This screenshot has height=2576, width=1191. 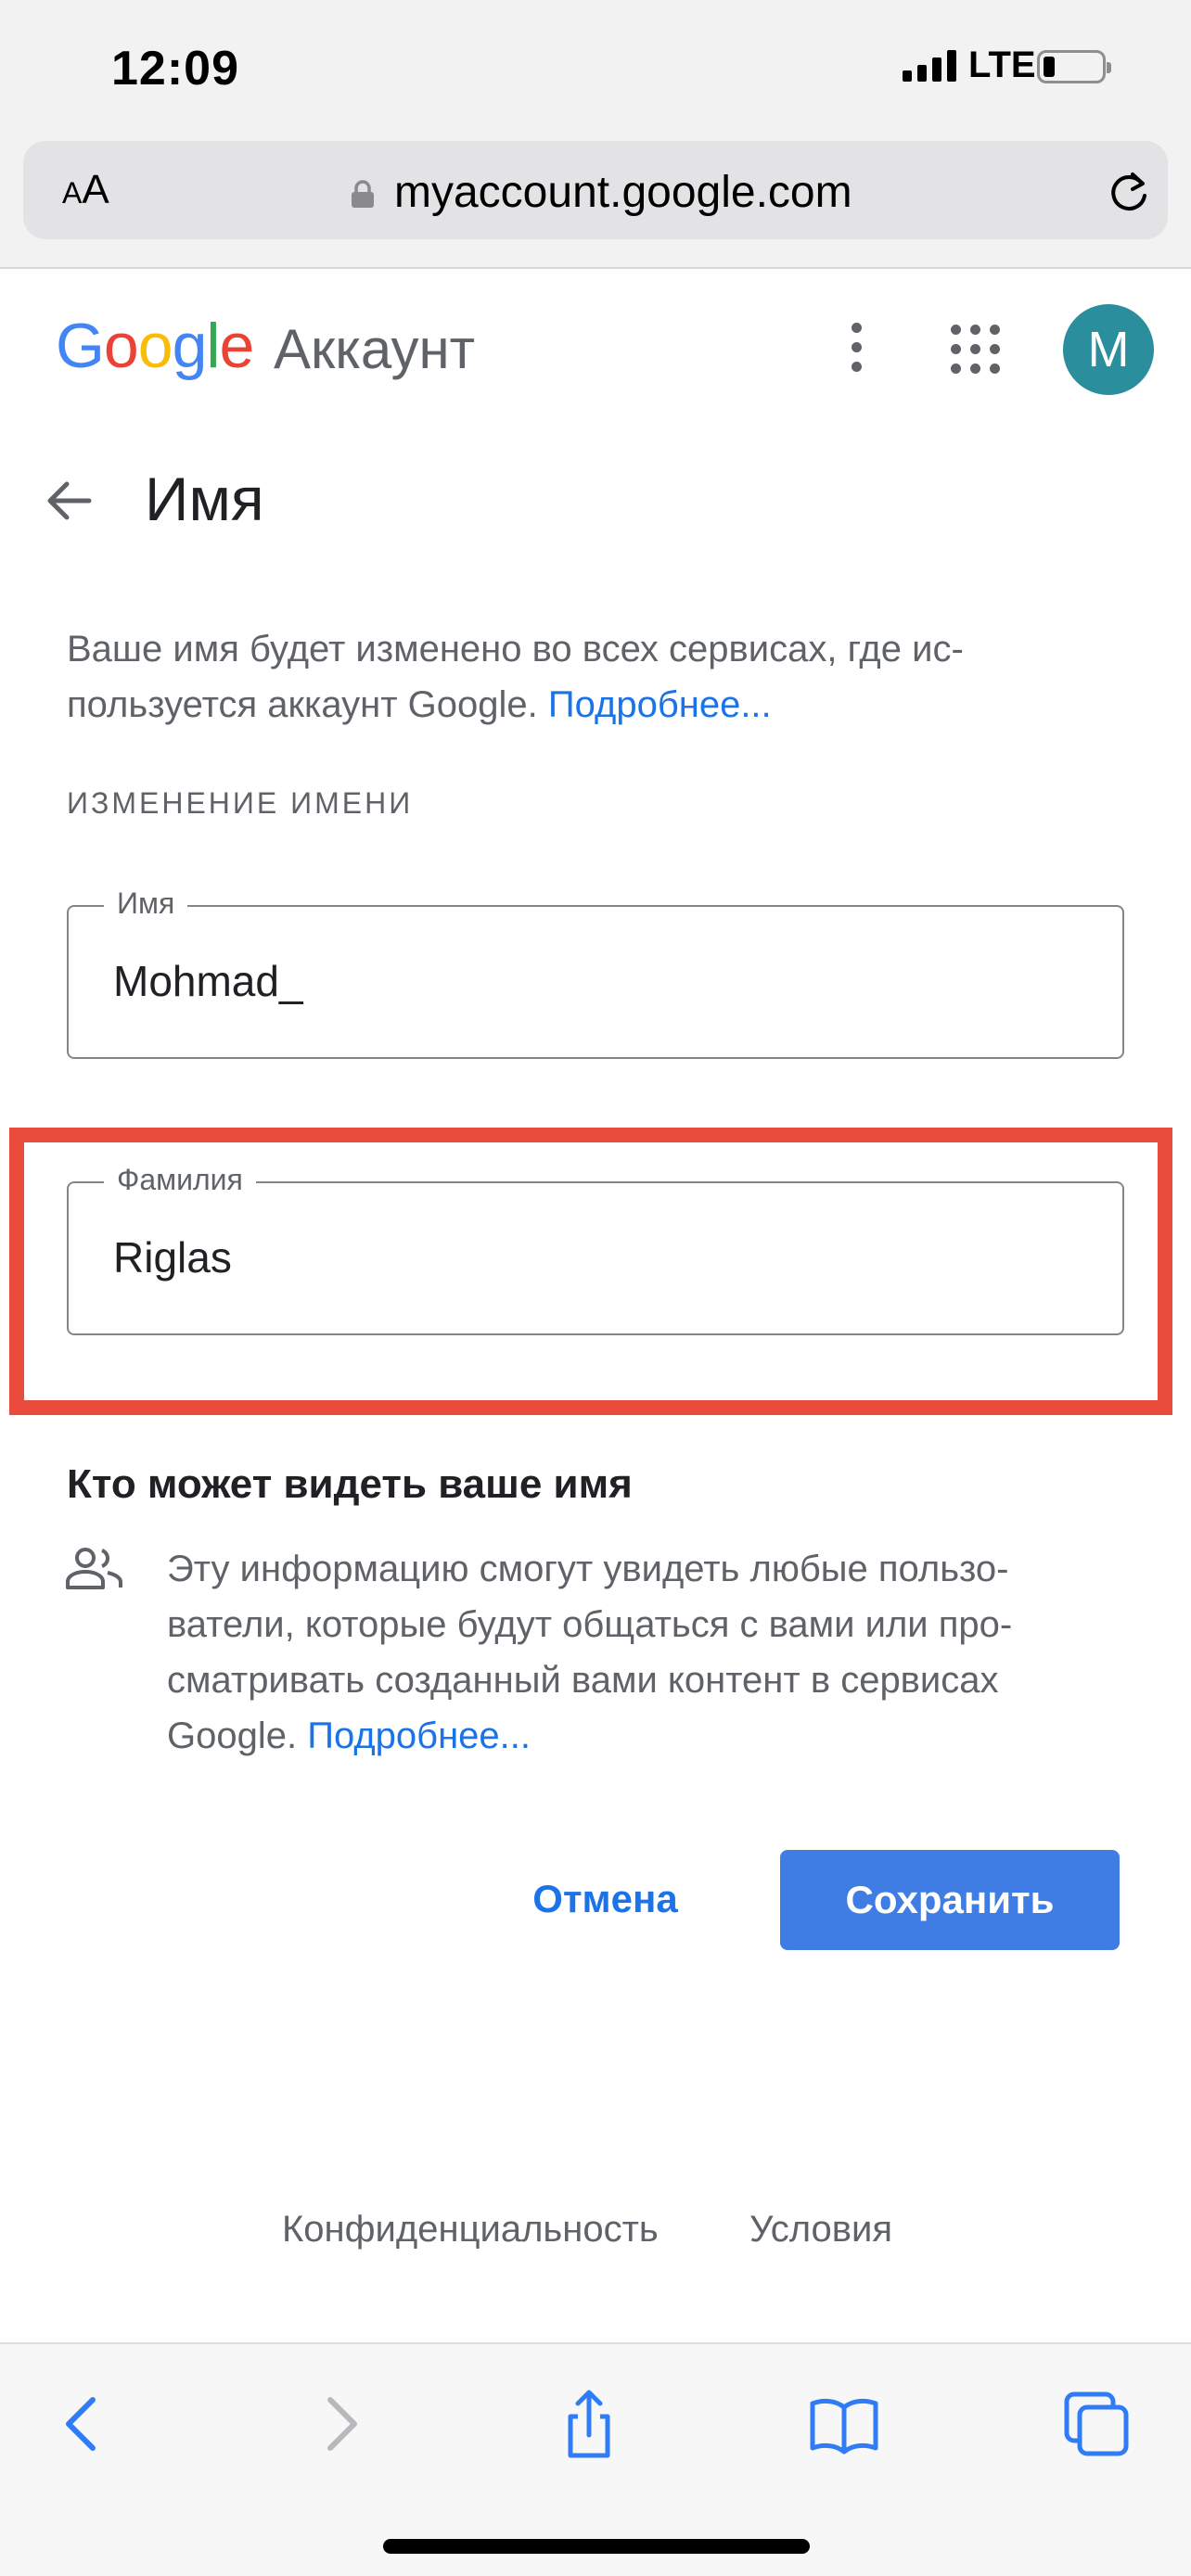 What do you see at coordinates (213, 346) in the screenshot?
I see `logo-letter: l` at bounding box center [213, 346].